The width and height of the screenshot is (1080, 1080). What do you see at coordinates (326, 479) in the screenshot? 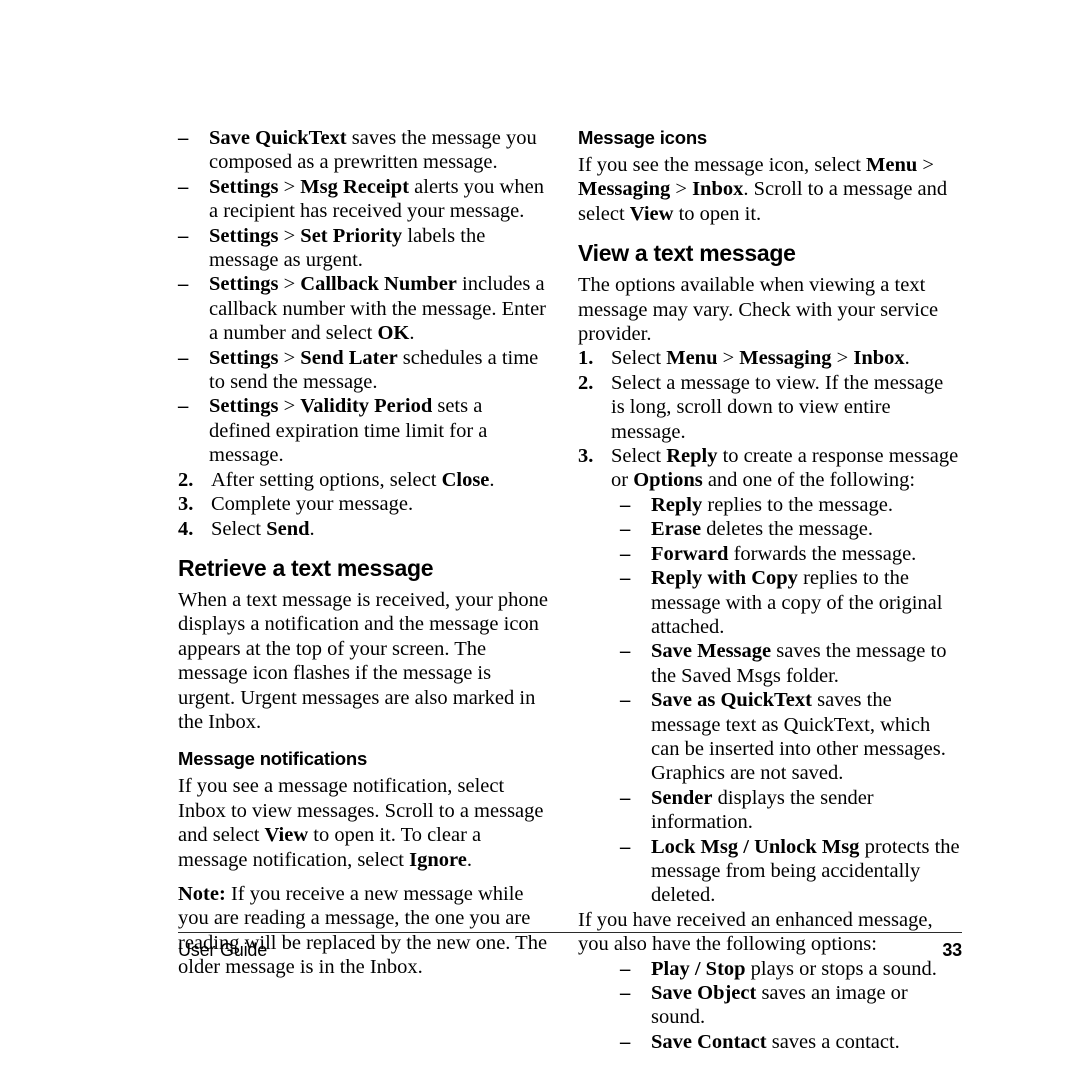
I see `text-run: After setting options, select` at bounding box center [326, 479].